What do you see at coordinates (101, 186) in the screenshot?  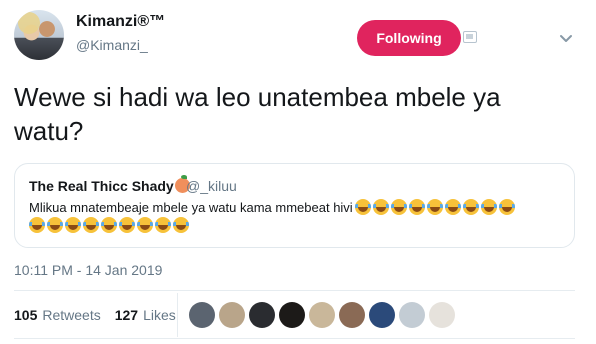 I see `quoted-author-name: The Real Thicc Shady` at bounding box center [101, 186].